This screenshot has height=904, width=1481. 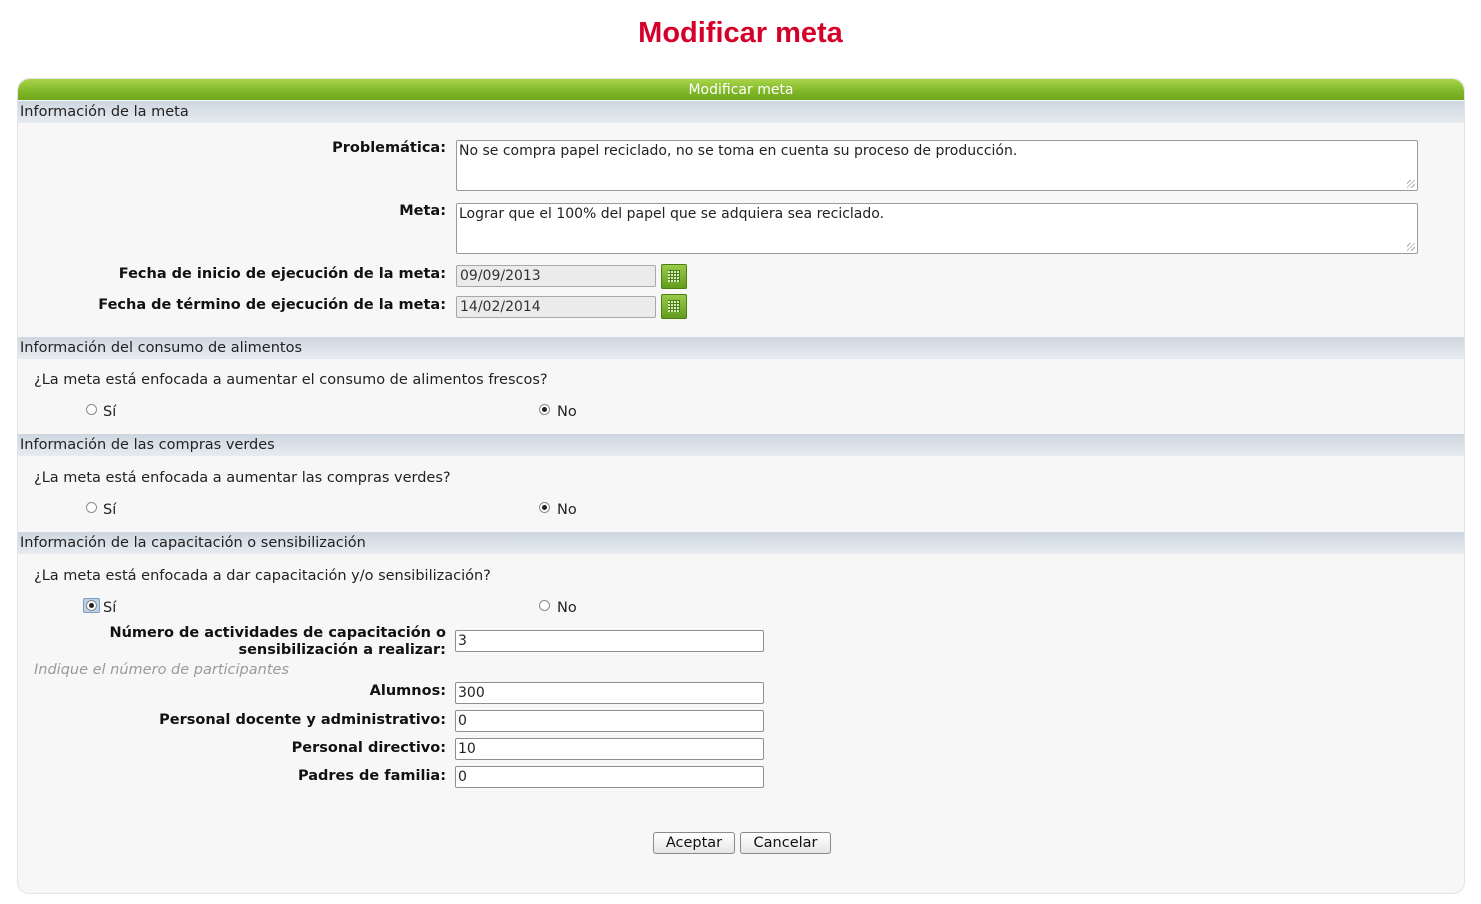 I want to click on food-no-radio, so click(x=544, y=409).